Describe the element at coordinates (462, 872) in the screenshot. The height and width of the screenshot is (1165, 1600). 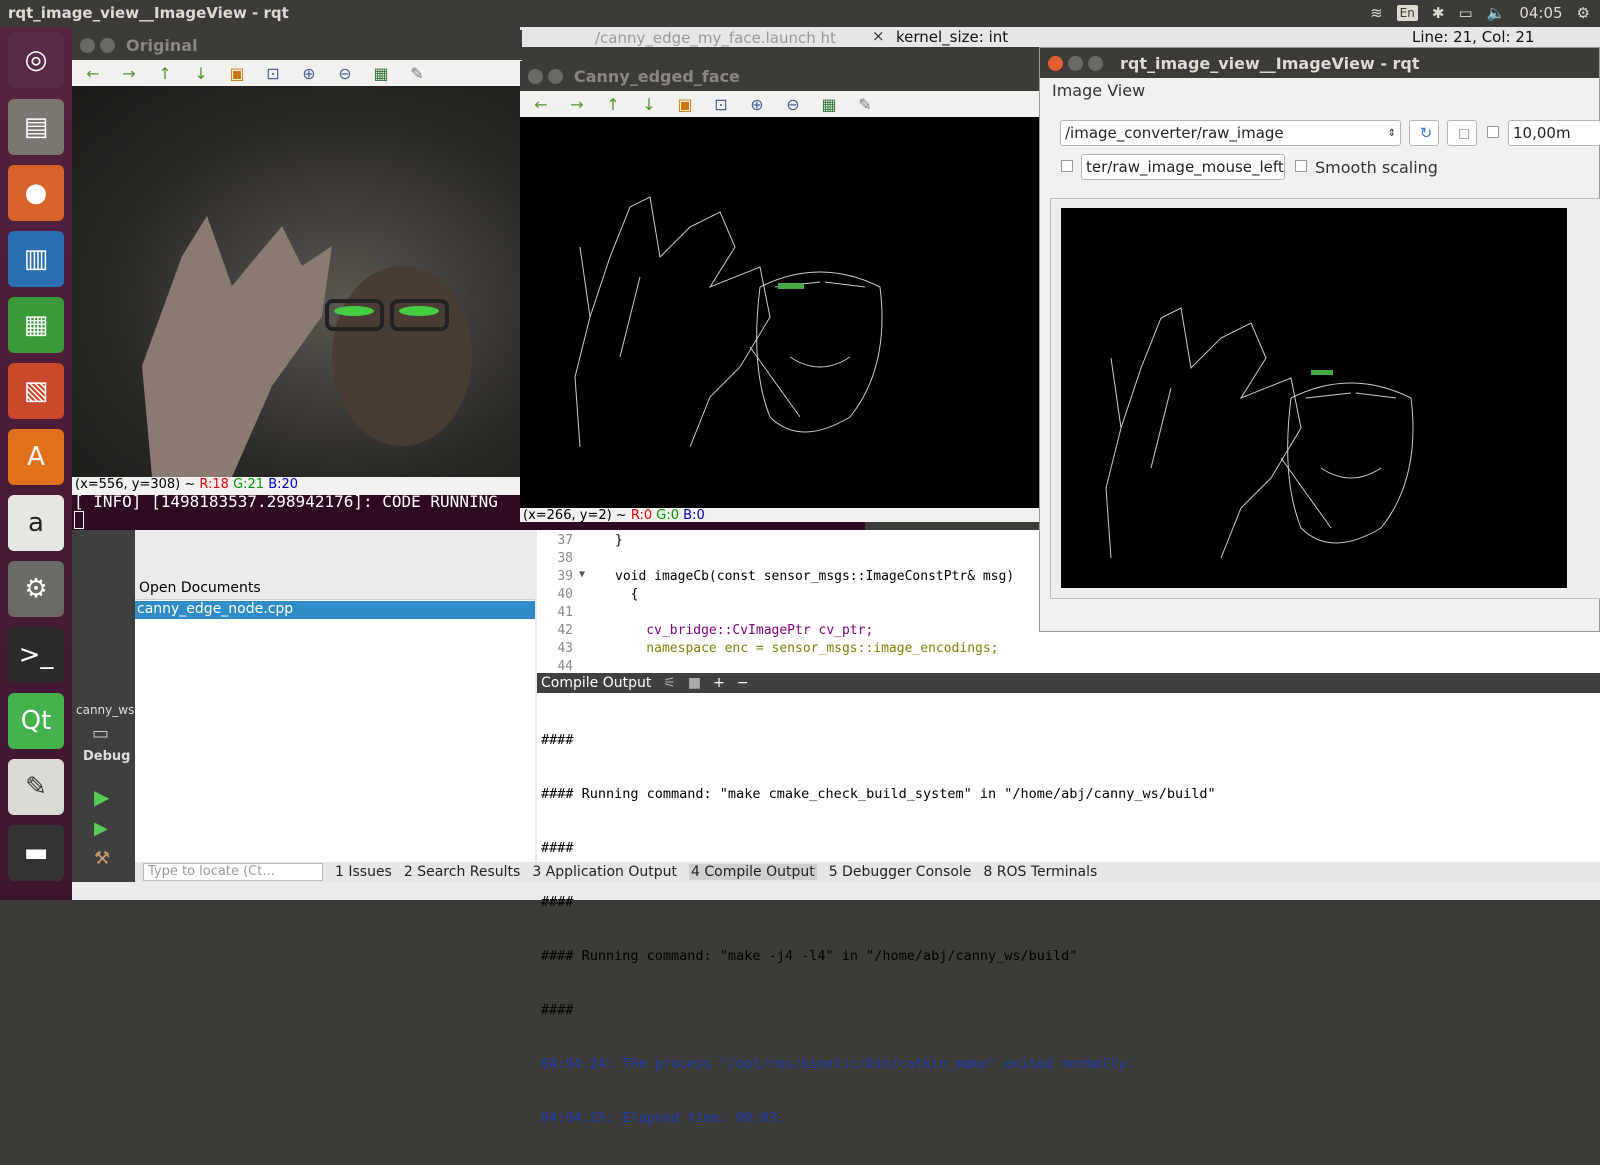
I see `tab-search-results: 2 Search Results` at that location.